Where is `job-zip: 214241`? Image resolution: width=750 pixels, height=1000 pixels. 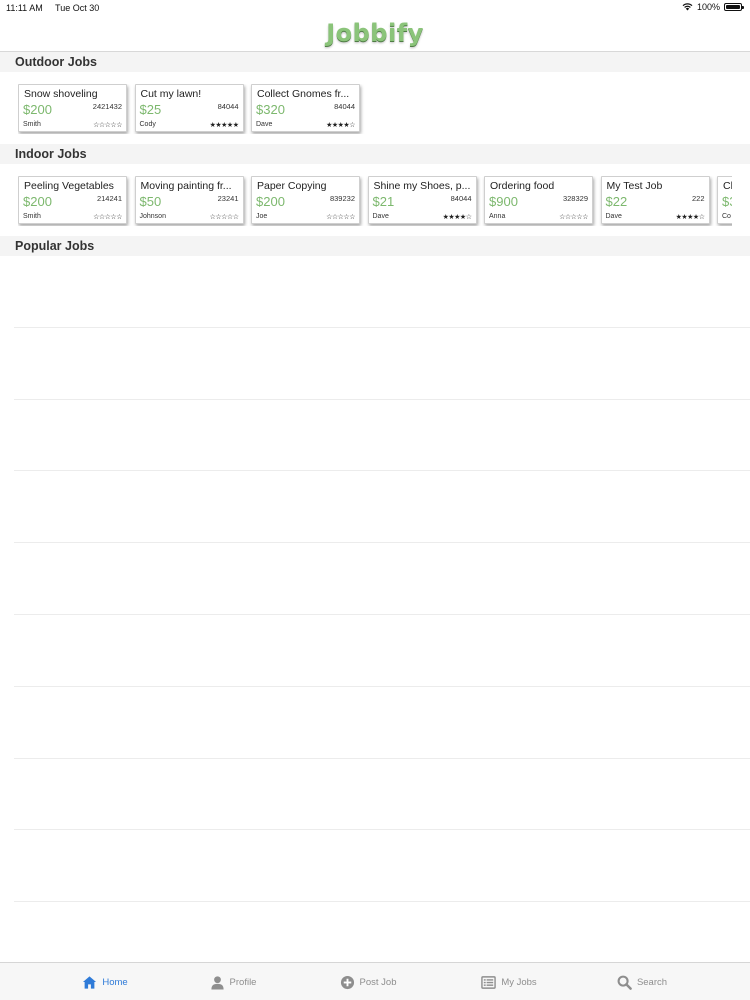
job-zip: 214241 is located at coordinates (109, 198).